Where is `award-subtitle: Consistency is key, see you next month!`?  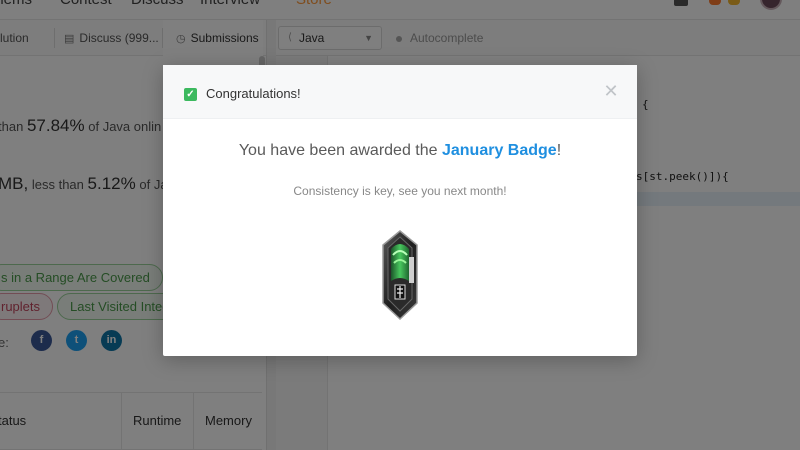 award-subtitle: Consistency is key, see you next month! is located at coordinates (400, 191).